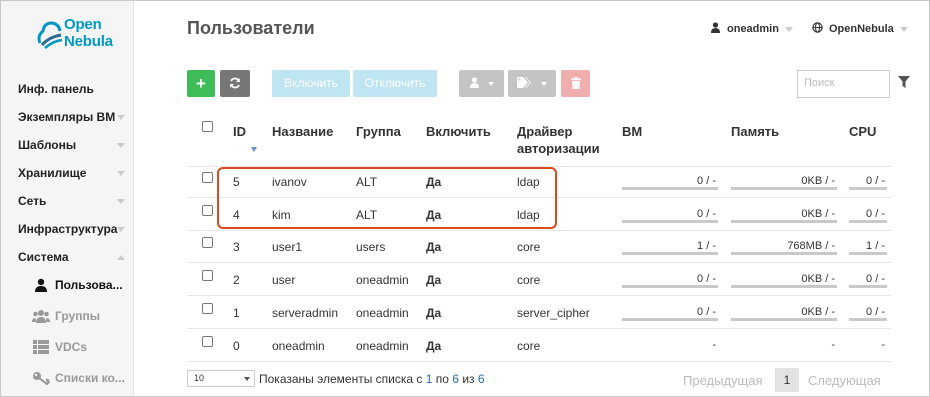 The image size is (930, 397). I want to click on column-header-group: Группа, so click(378, 131).